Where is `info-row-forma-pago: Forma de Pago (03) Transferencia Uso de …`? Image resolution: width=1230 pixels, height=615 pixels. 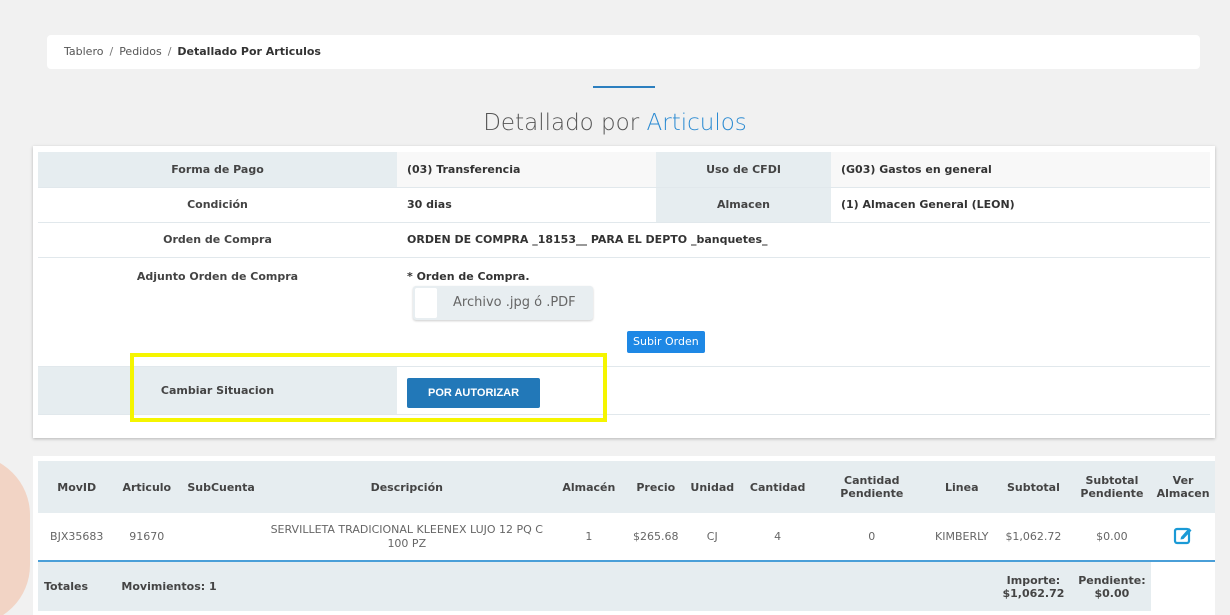
info-row-forma-pago: Forma de Pago (03) Transferencia Uso de … is located at coordinates (624, 170).